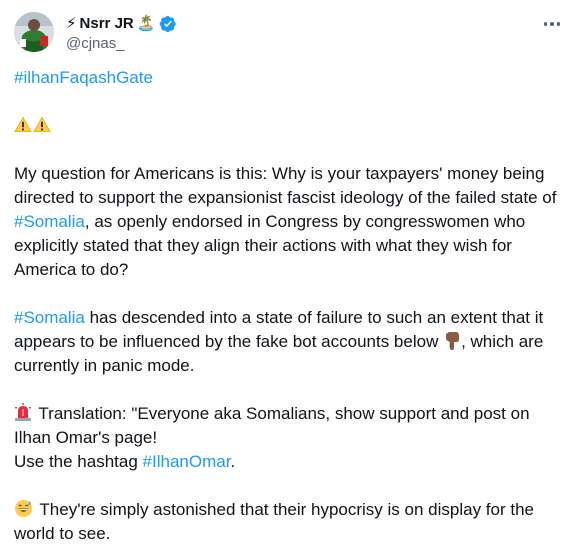 This screenshot has height=557, width=578. I want to click on tweet-header: ⚡ Nsrr JR 🏝️ @cjnas_, so click(290, 34).